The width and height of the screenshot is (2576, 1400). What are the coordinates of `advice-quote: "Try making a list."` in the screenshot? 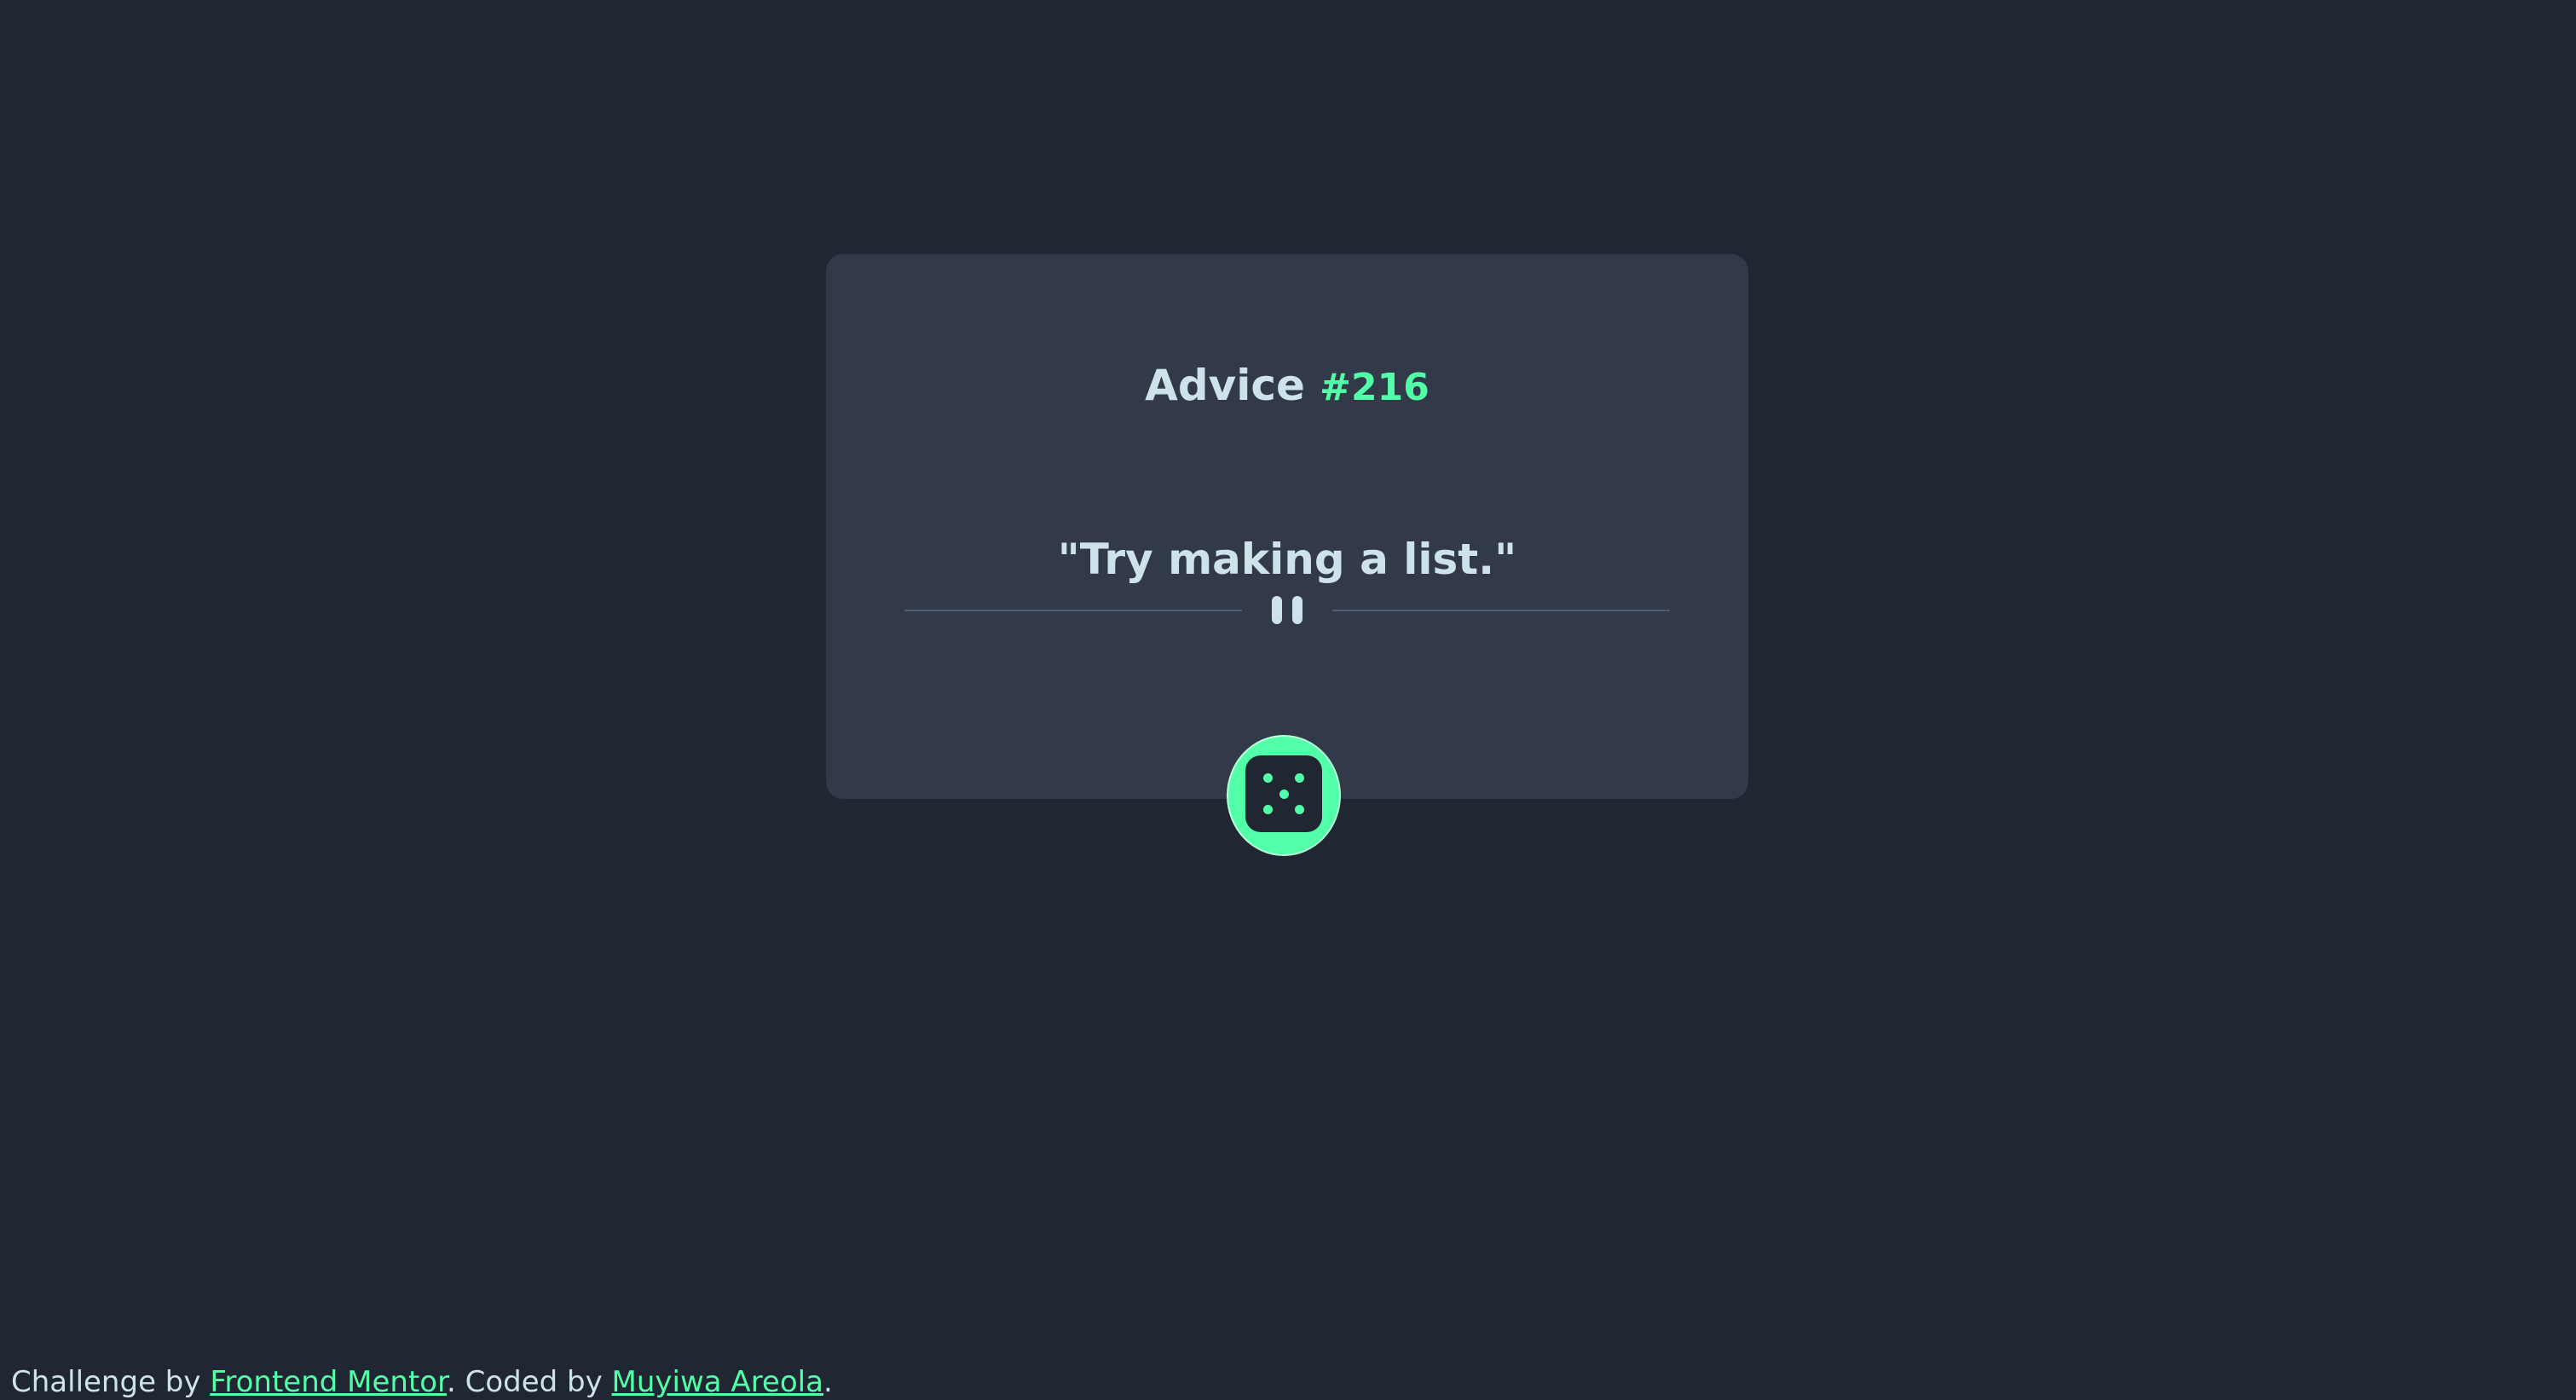 It's located at (1287, 559).